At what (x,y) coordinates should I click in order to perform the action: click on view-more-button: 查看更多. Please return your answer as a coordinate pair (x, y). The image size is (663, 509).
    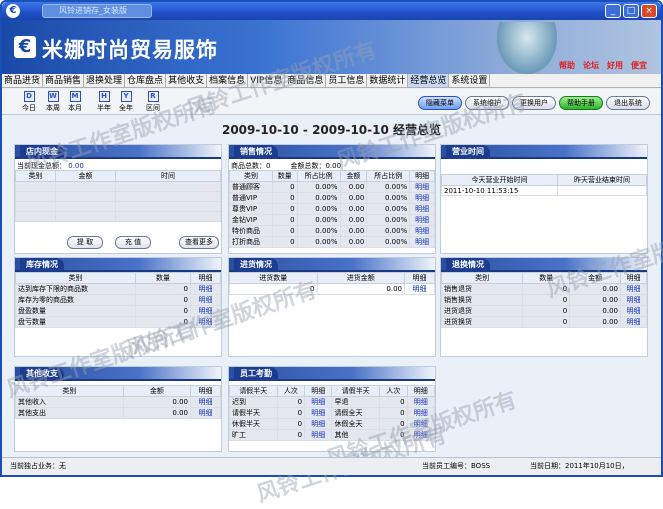
    Looking at the image, I should click on (199, 242).